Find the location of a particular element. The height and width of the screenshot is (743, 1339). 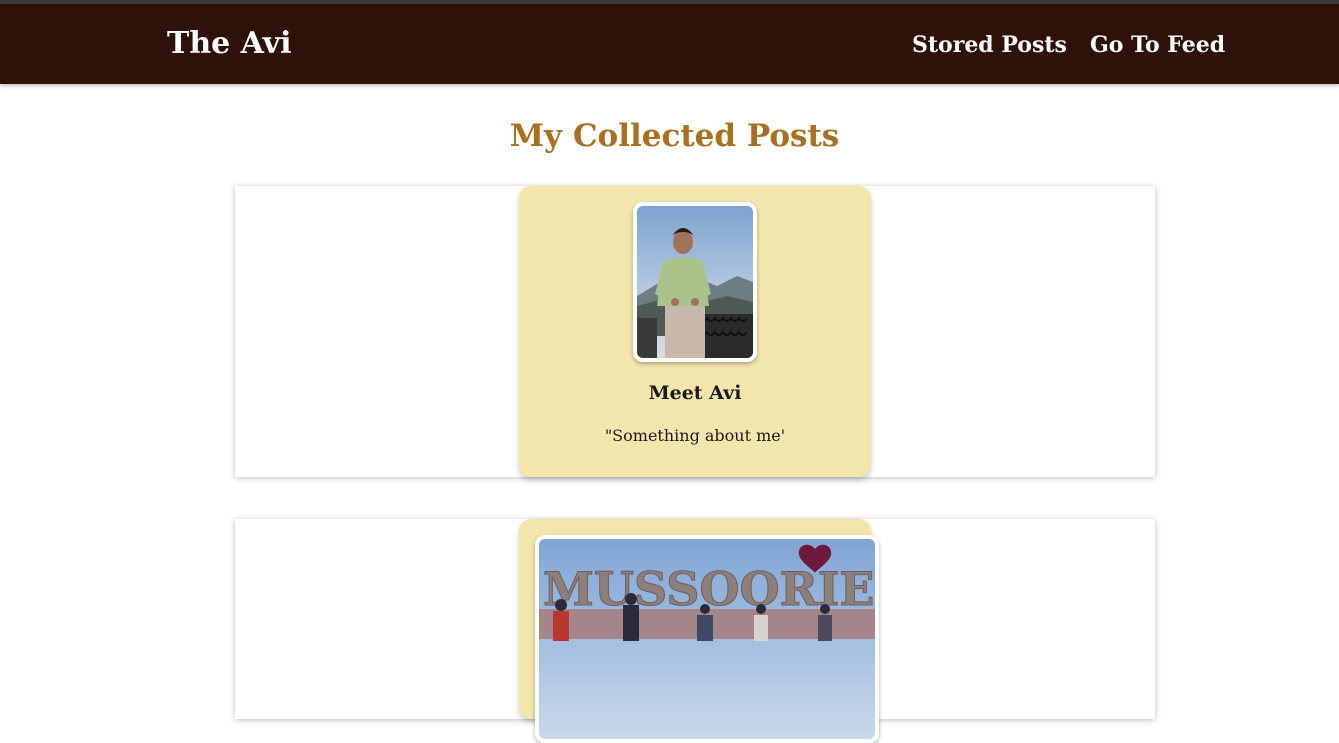

nav-link-stored-posts: Stored Posts is located at coordinates (989, 45).